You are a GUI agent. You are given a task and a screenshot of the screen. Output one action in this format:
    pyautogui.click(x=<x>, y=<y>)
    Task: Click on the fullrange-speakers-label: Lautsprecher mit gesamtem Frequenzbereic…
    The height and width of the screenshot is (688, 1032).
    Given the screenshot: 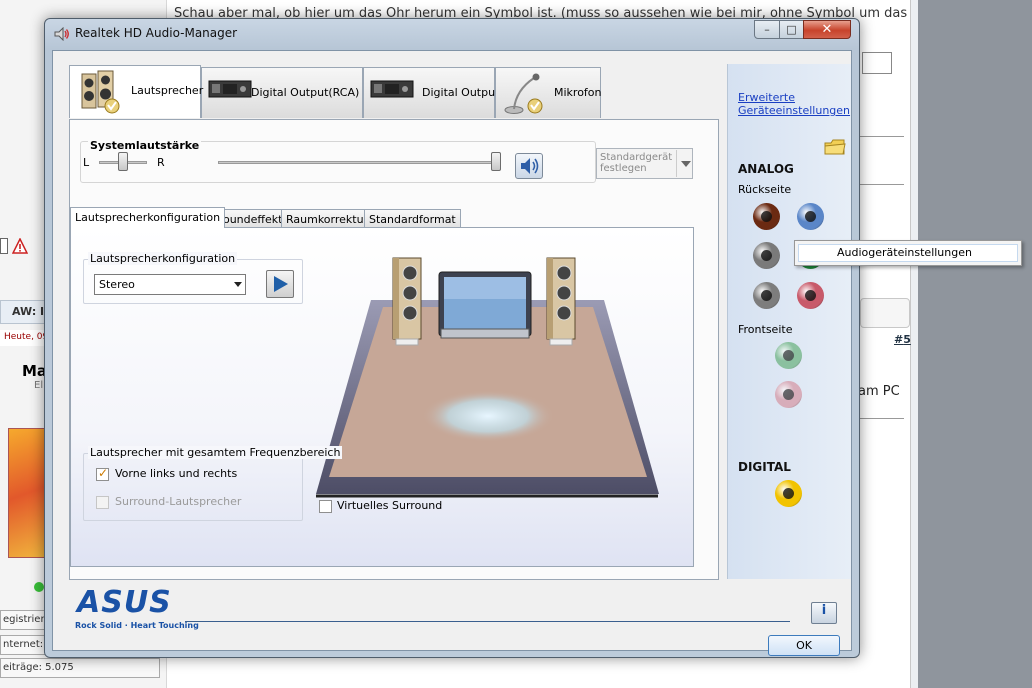 What is the action you would take?
    pyautogui.click(x=215, y=452)
    